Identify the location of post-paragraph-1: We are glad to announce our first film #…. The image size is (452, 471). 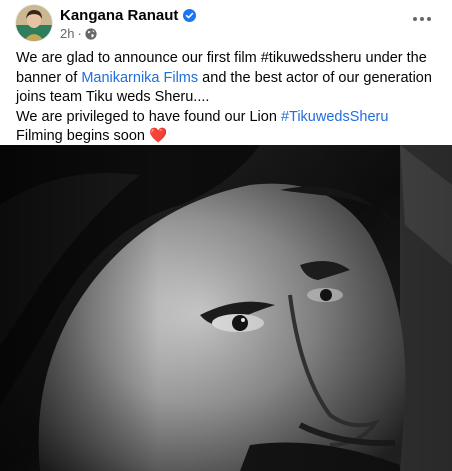
(228, 78).